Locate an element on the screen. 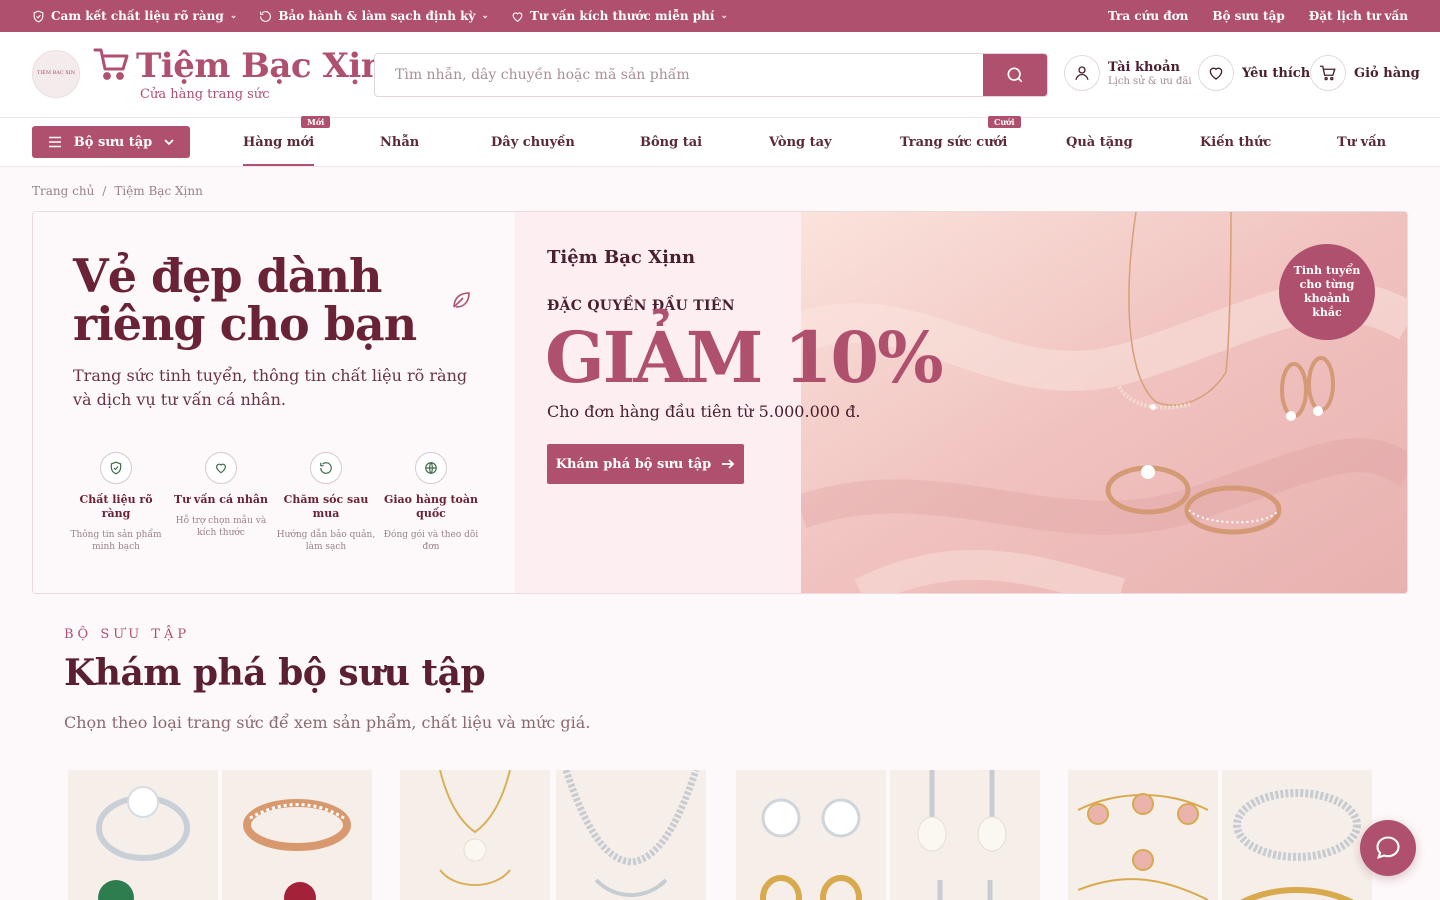  nav-item-knowledge: Kiến thức is located at coordinates (1235, 142).